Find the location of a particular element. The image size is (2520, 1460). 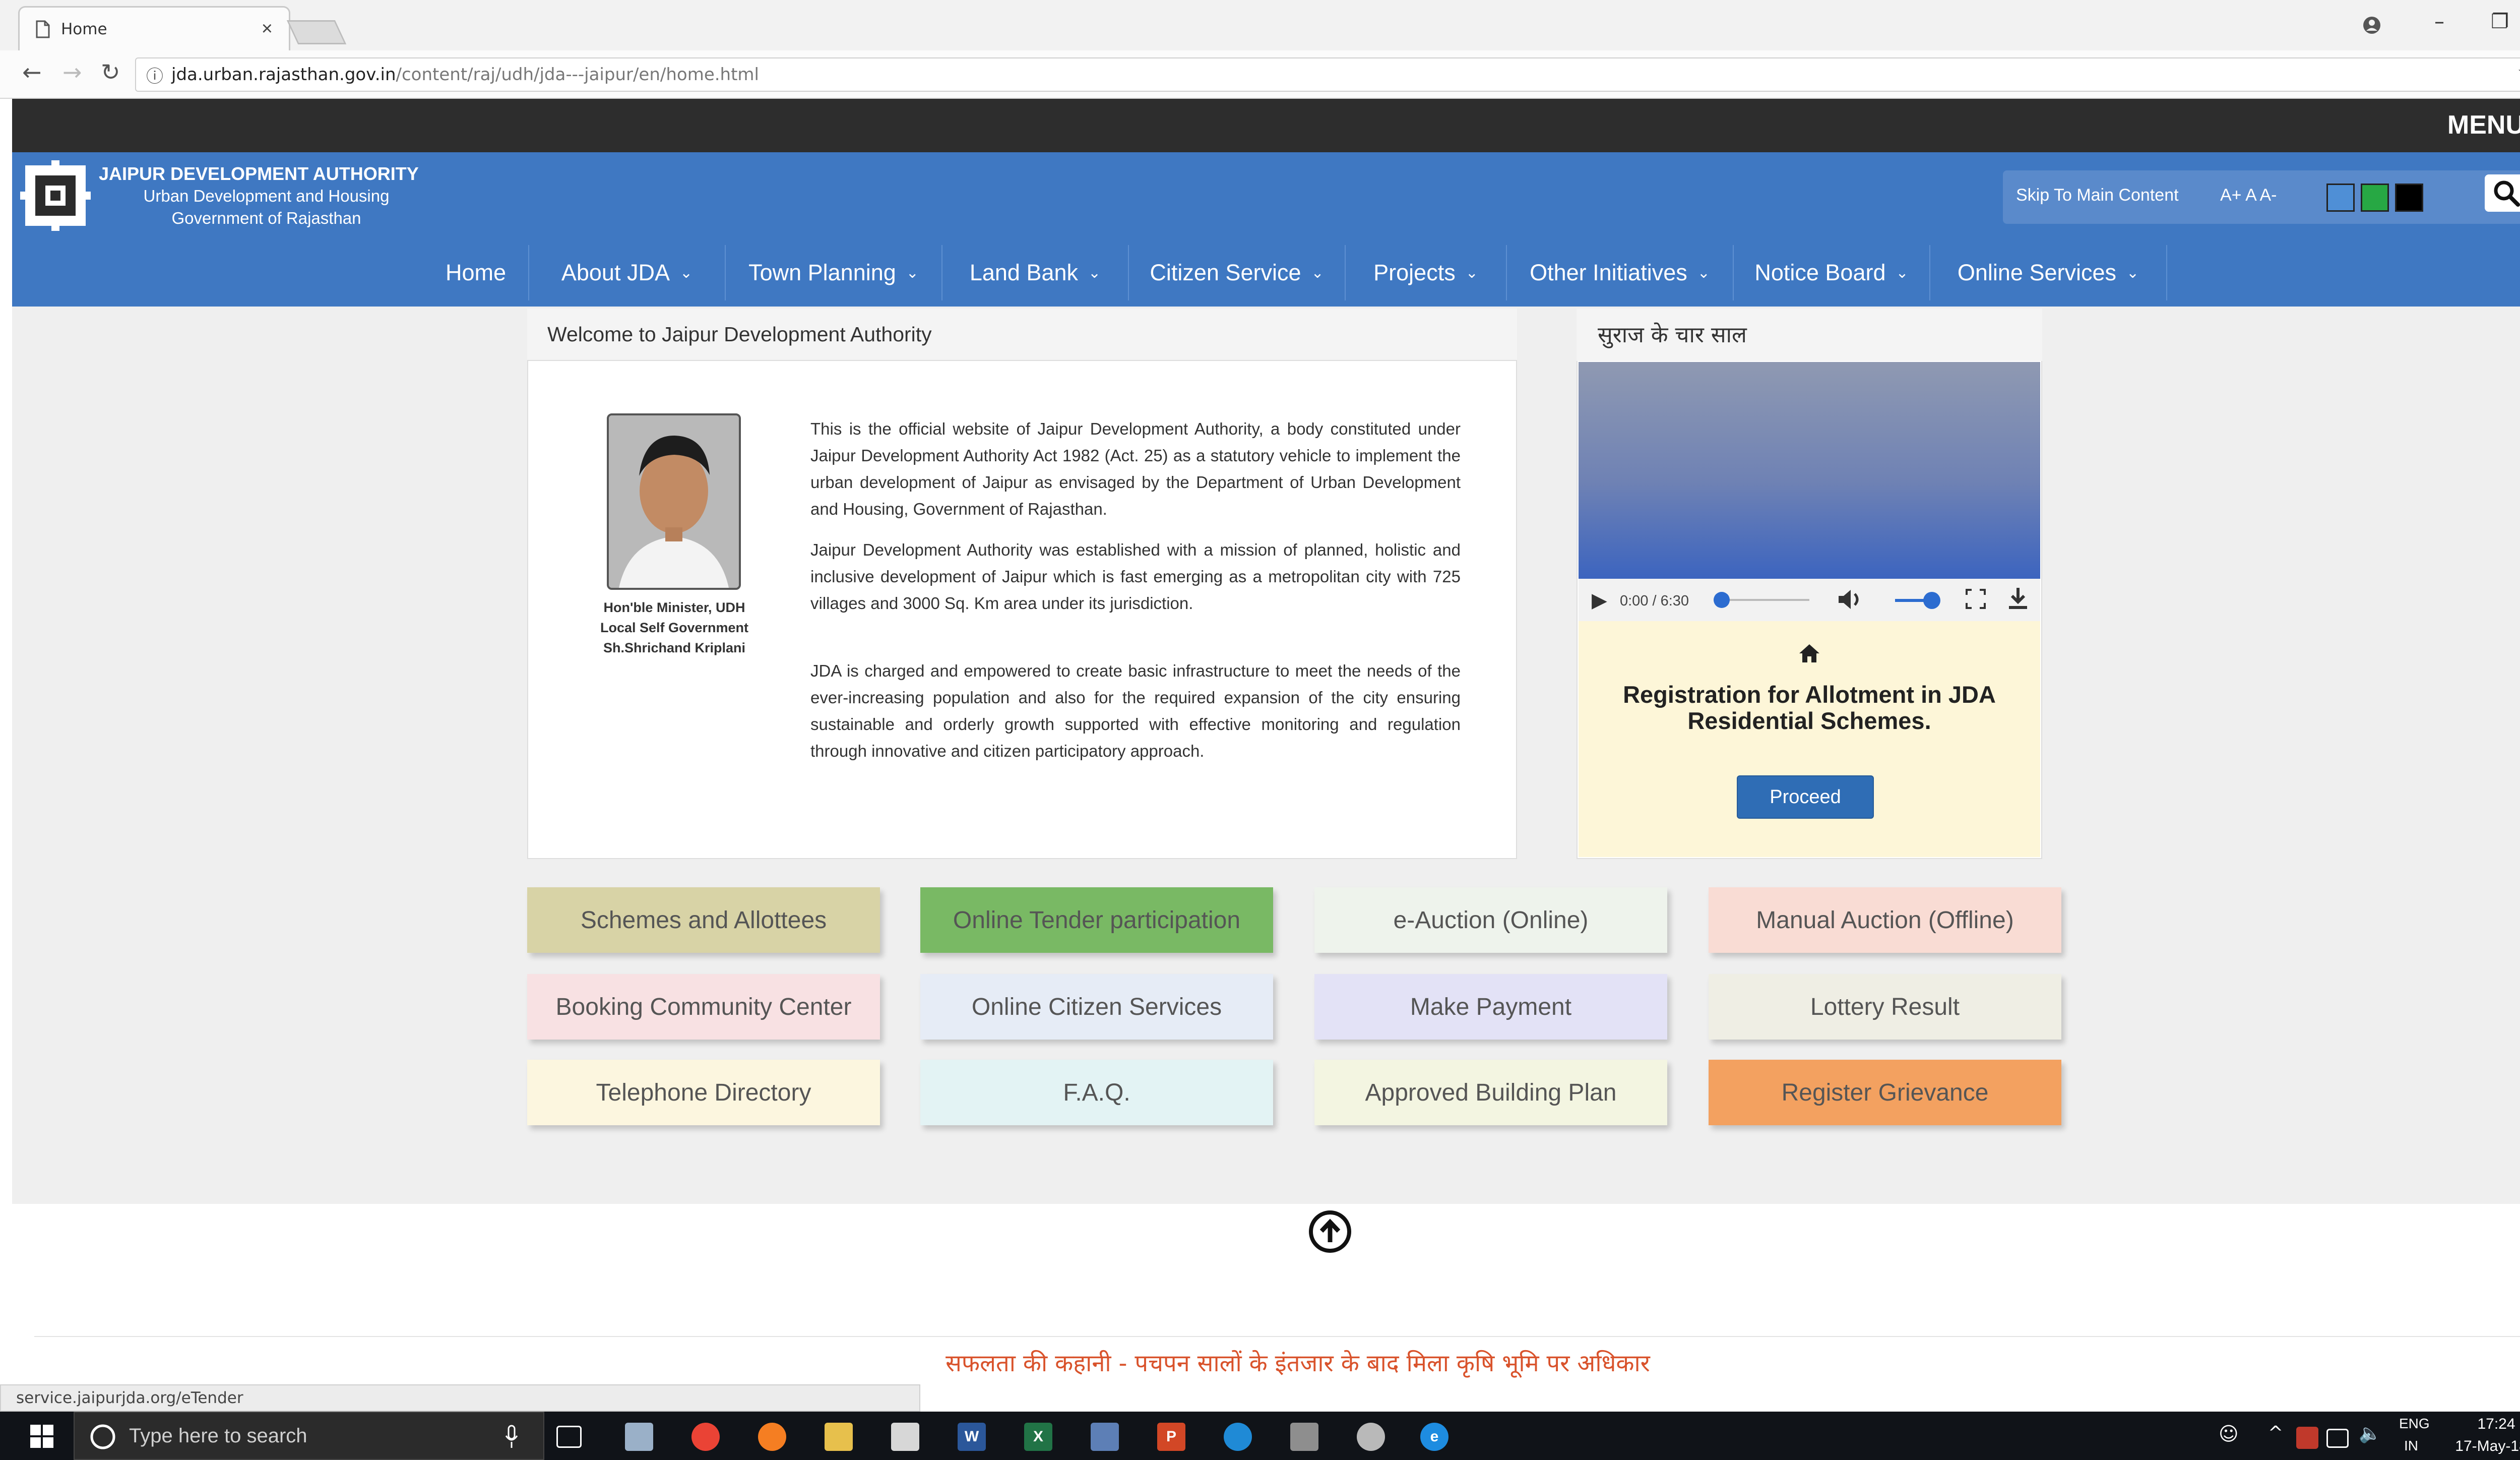

nav-online-services: Online Services ⌄ is located at coordinates (2048, 273).